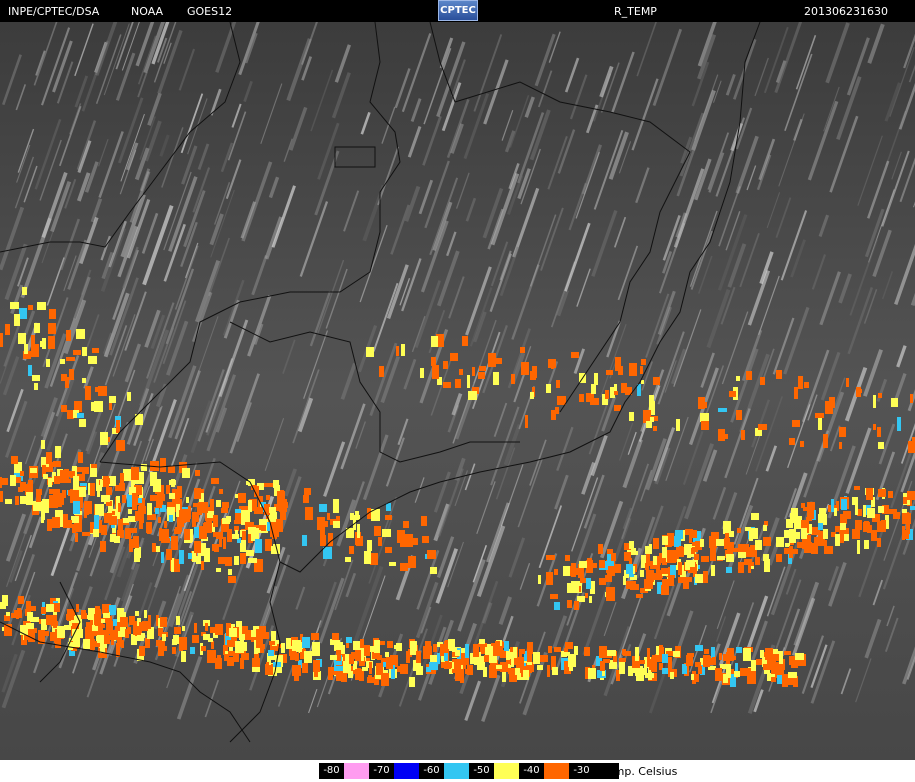 Image resolution: width=915 pixels, height=782 pixels. I want to click on legend-swatch-color, so click(406, 771).